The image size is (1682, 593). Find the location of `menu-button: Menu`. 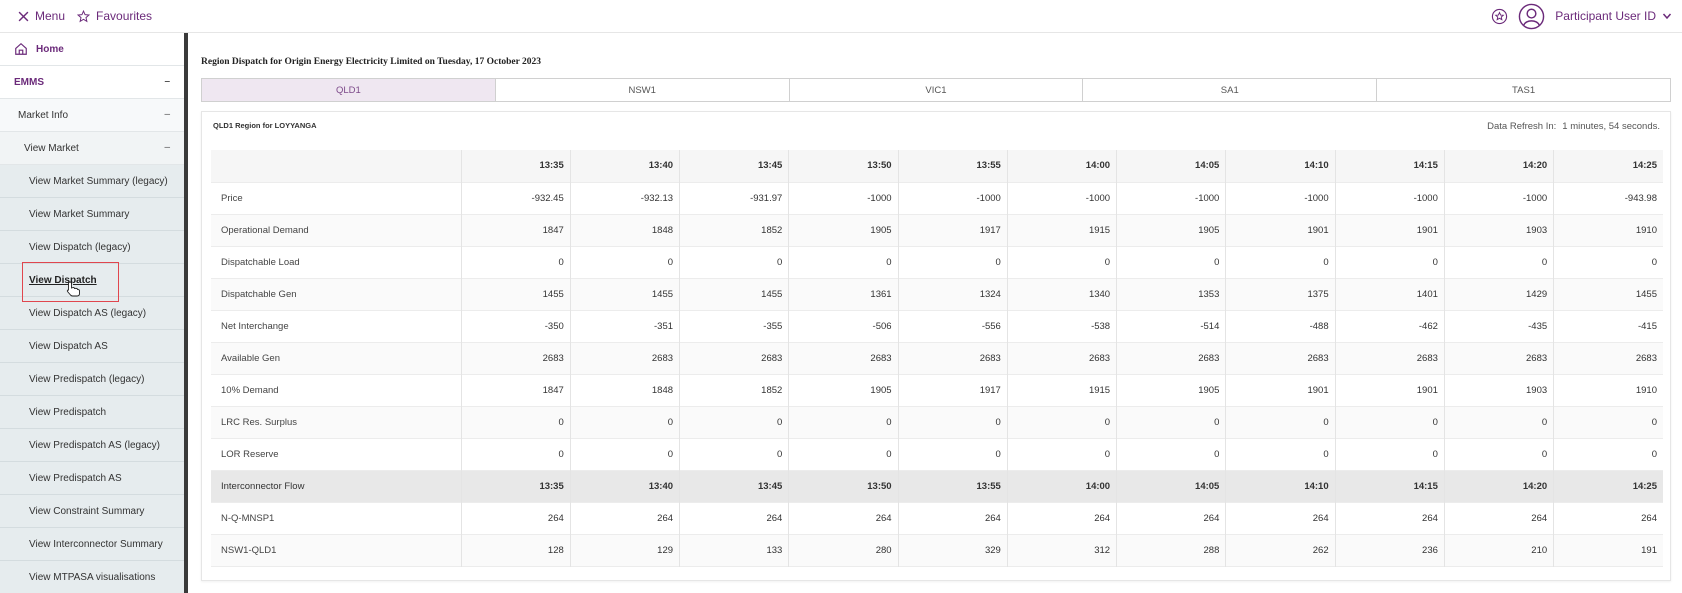

menu-button: Menu is located at coordinates (41, 16).